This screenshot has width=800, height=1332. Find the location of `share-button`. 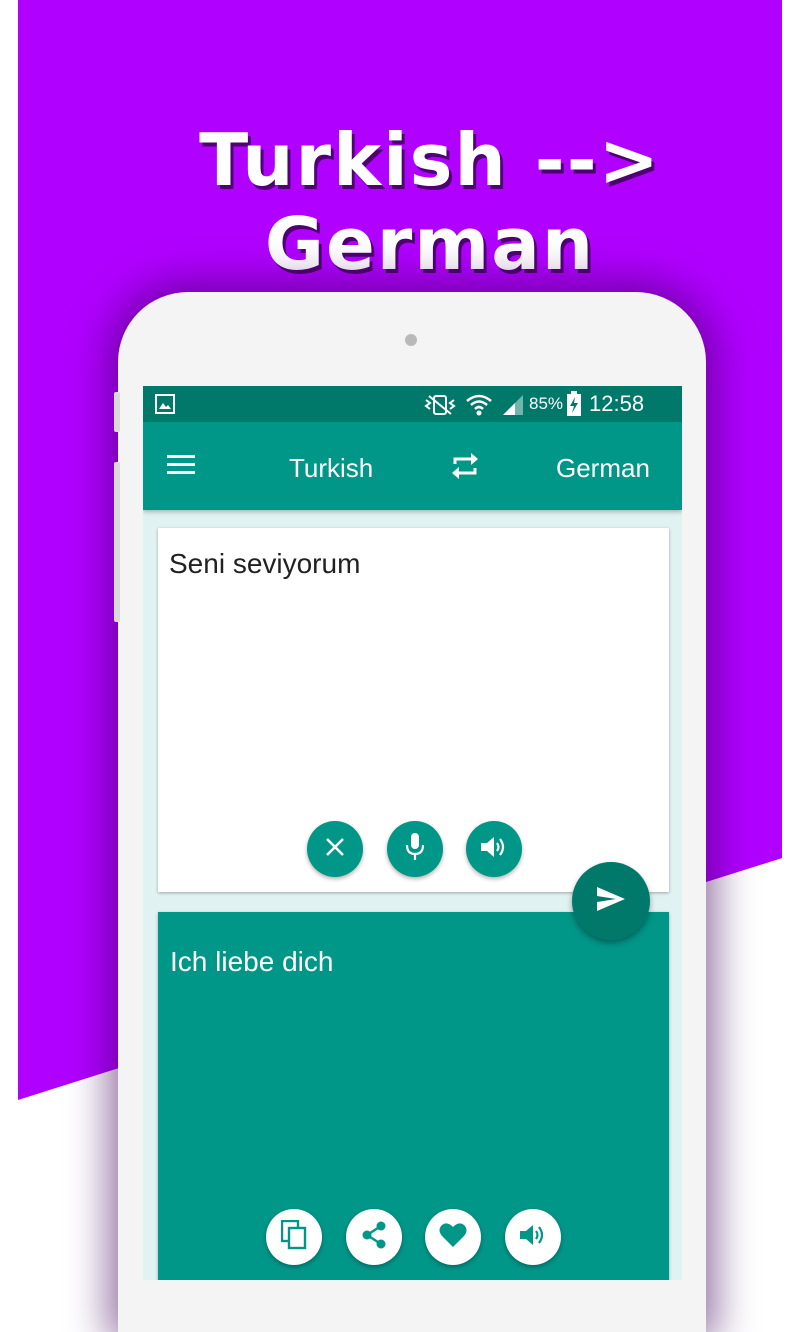

share-button is located at coordinates (374, 1237).